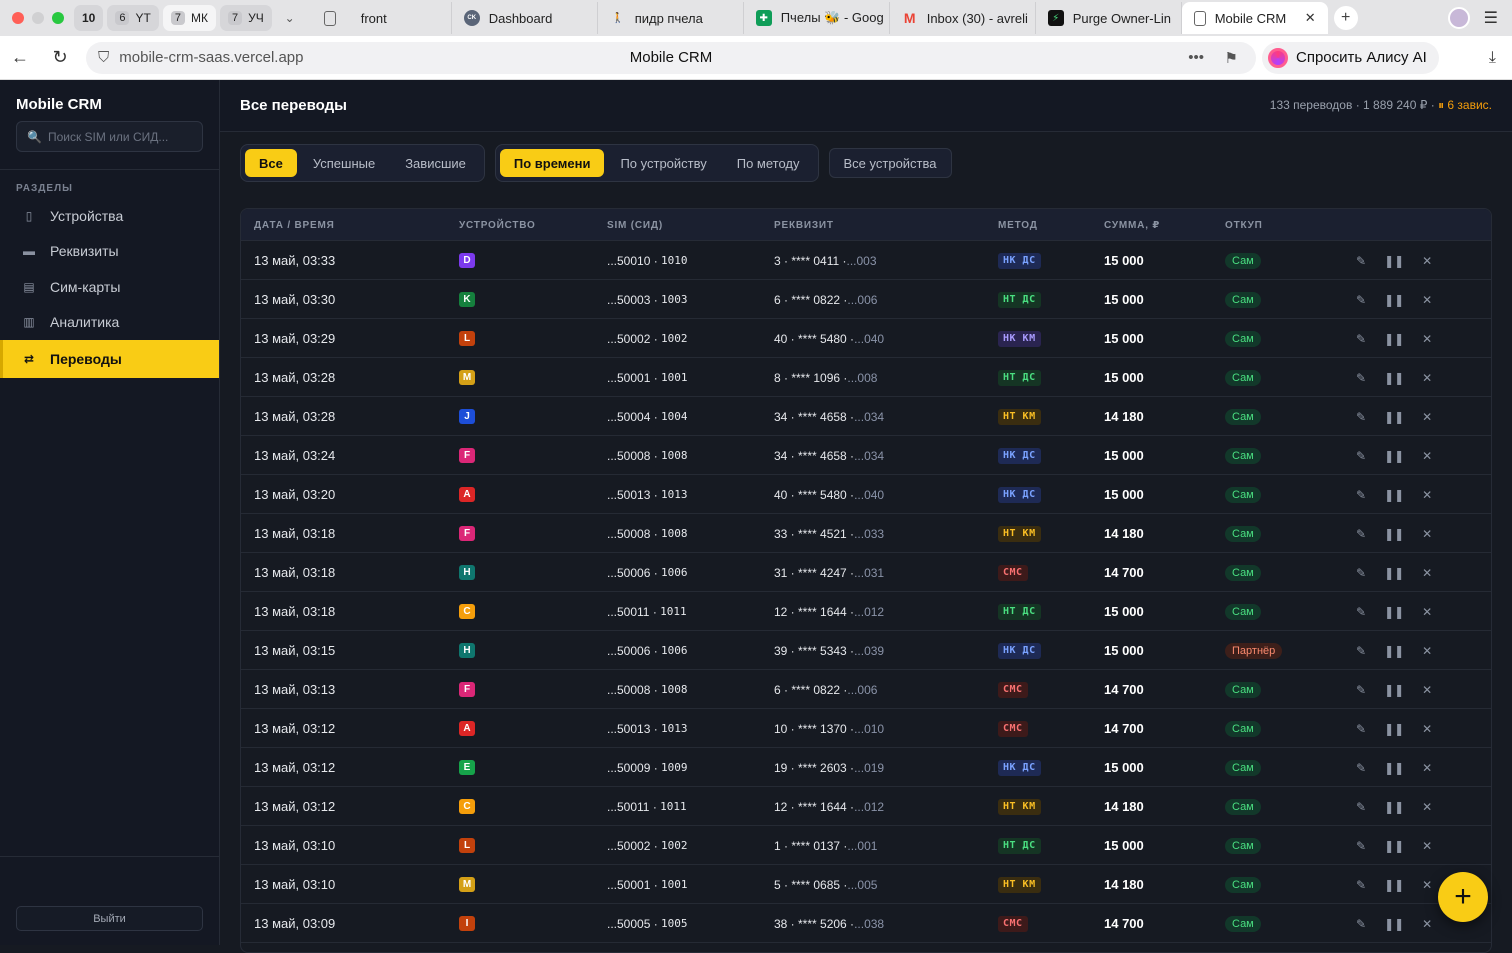  Describe the element at coordinates (467, 260) in the screenshot. I see `device-badge: D` at that location.